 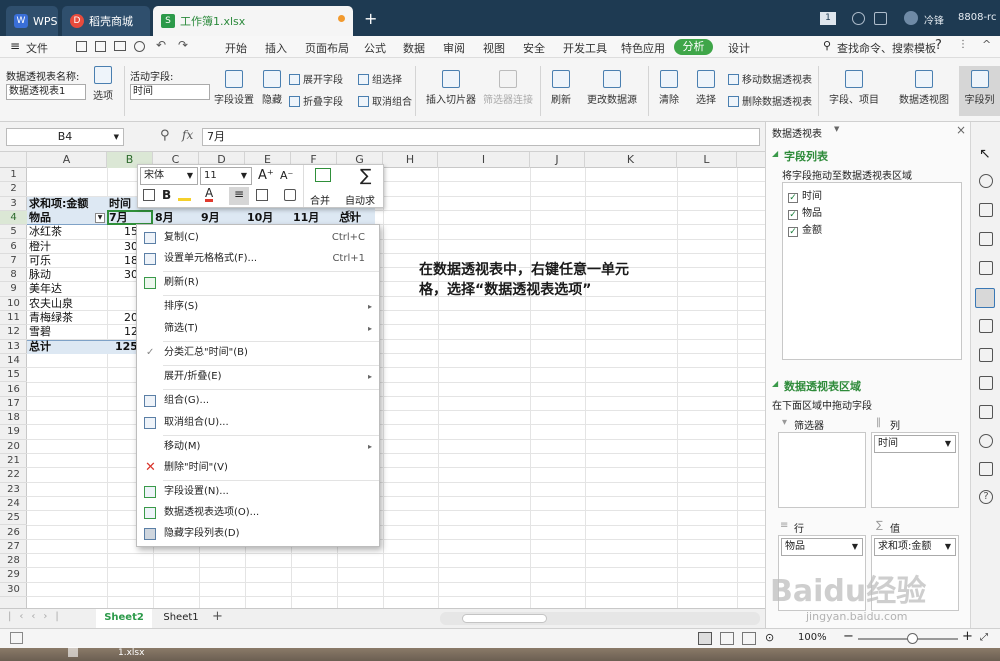 I want to click on menu-item-expand-collapse: 展开/折叠(E) ▸, so click(x=258, y=377).